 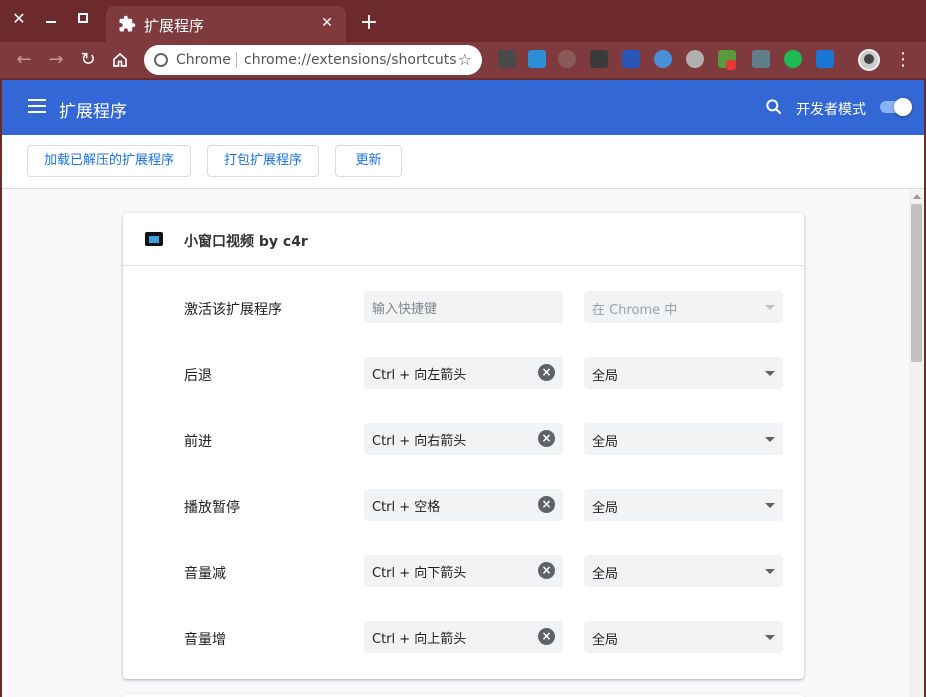 What do you see at coordinates (831, 110) in the screenshot?
I see `dev-mode-label: 开发者模式` at bounding box center [831, 110].